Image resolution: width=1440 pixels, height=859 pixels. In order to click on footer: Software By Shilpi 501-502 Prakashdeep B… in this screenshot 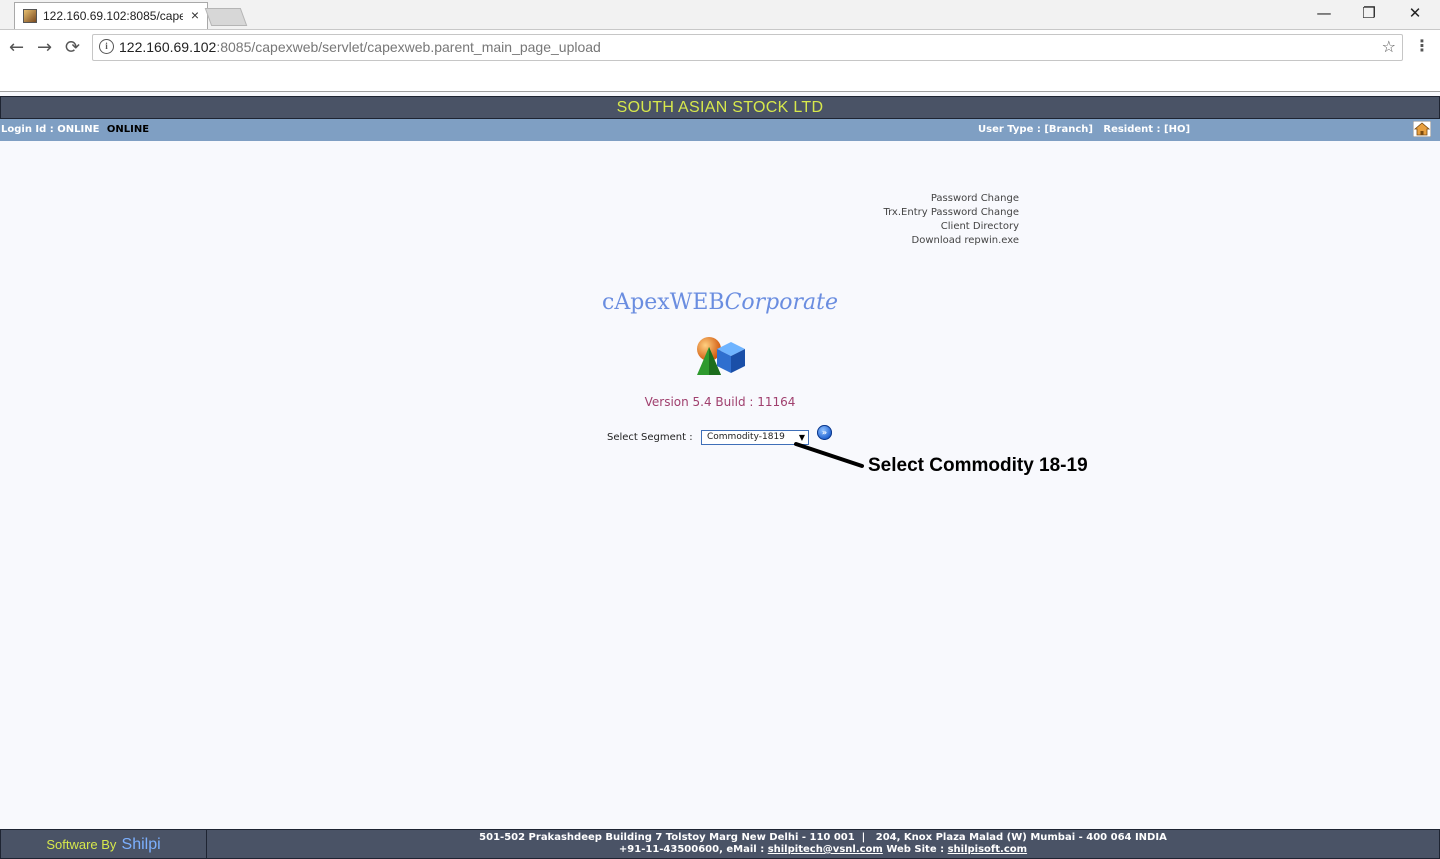, I will do `click(720, 844)`.